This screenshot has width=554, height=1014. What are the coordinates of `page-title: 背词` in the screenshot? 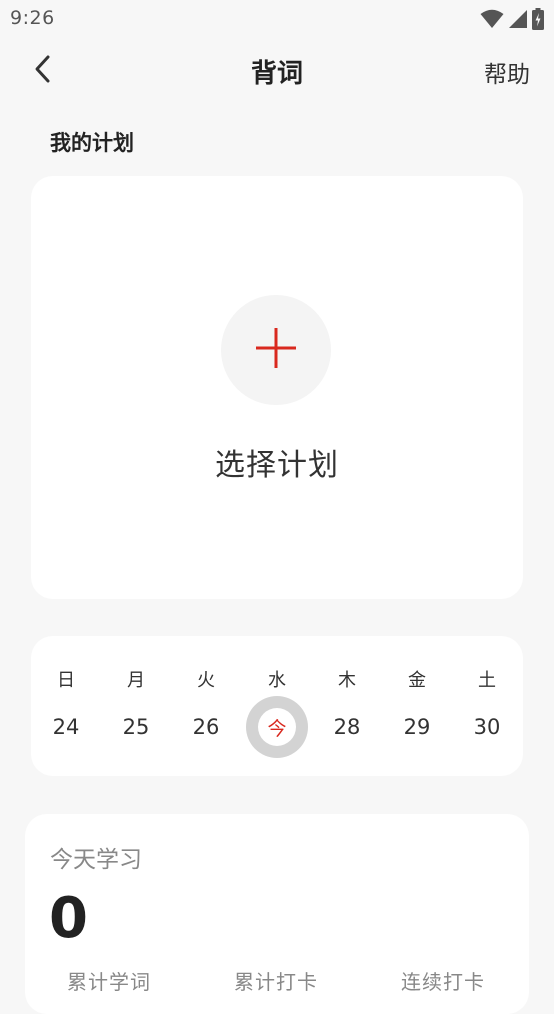 It's located at (276, 74).